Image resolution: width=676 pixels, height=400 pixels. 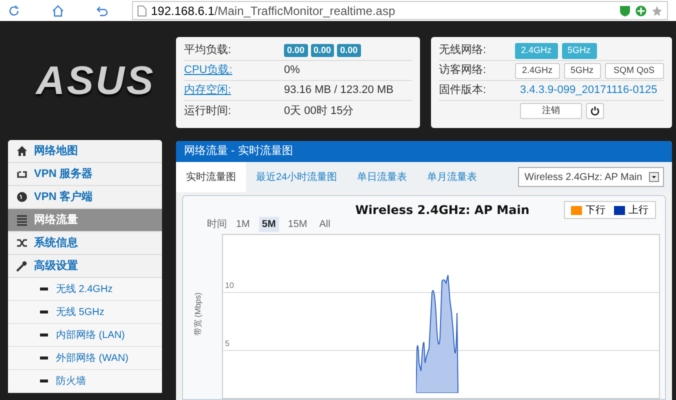 What do you see at coordinates (85, 335) in the screenshot?
I see `sidebar-subitem: 内部网络 (LAN)` at bounding box center [85, 335].